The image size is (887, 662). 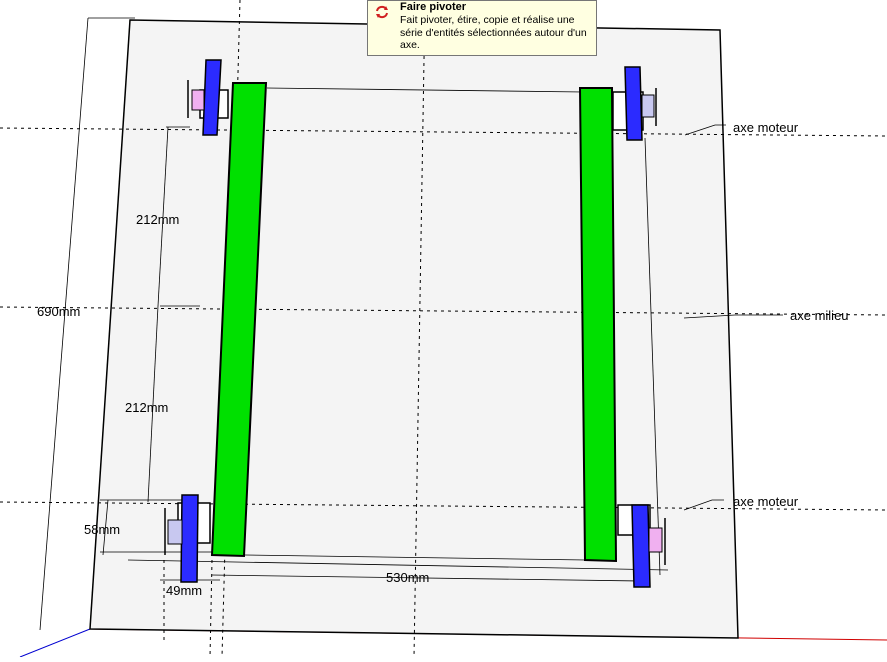 I want to click on label-axe-moteur-top: axe moteur, so click(x=766, y=127).